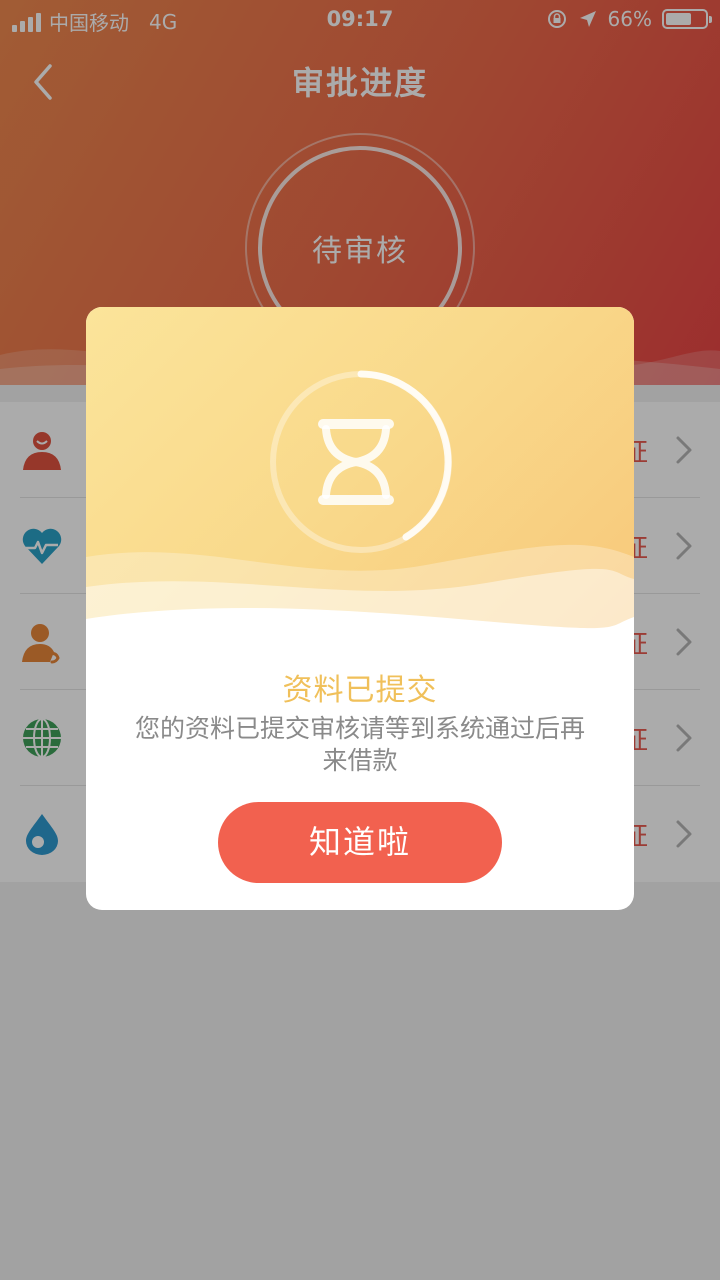 This screenshot has width=720, height=1280. What do you see at coordinates (361, 461) in the screenshot?
I see `hourglass-icon` at bounding box center [361, 461].